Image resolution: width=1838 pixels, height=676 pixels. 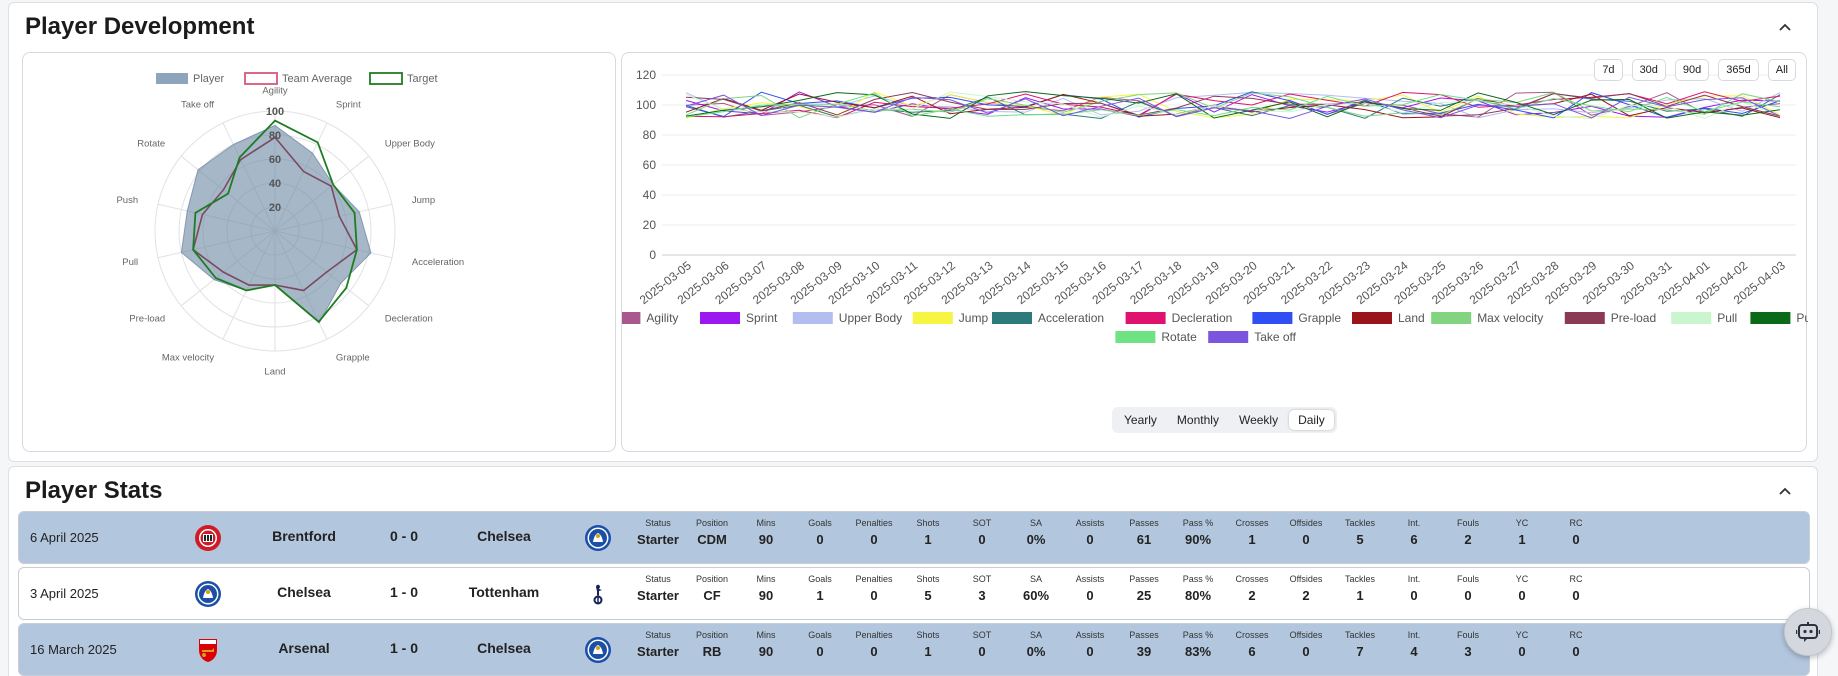 What do you see at coordinates (1738, 70) in the screenshot?
I see `range-button-365d: 365d` at bounding box center [1738, 70].